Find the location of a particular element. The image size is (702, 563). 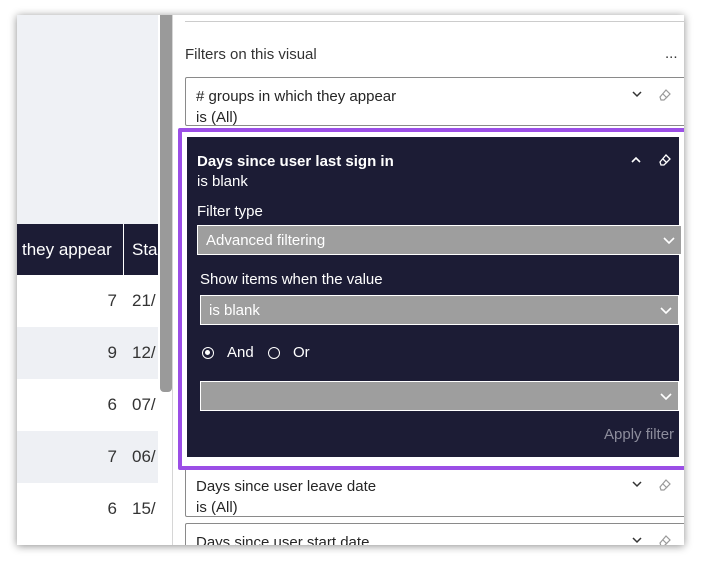

table-row: 7 21/ is located at coordinates (87, 301).